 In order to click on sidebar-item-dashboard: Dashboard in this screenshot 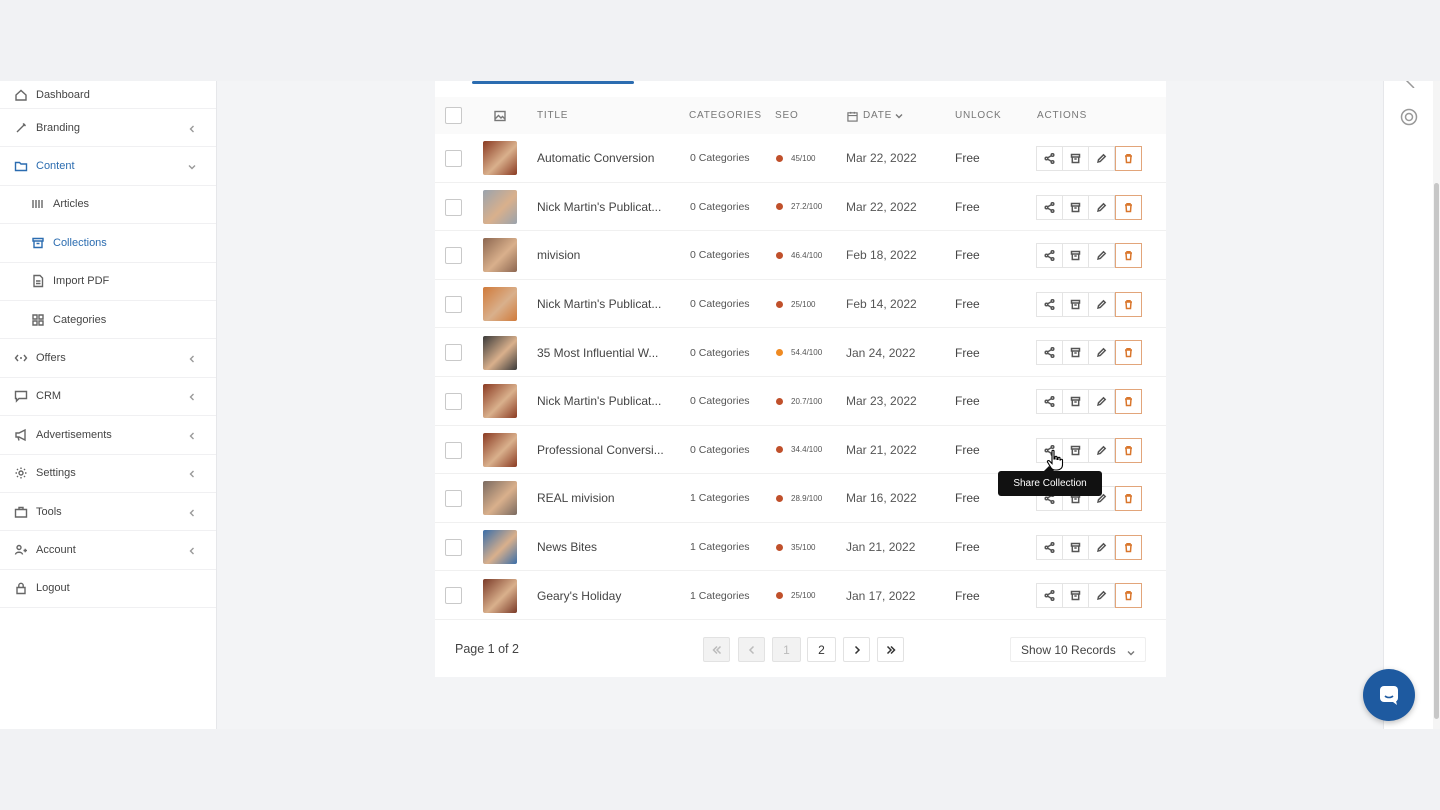, I will do `click(108, 95)`.